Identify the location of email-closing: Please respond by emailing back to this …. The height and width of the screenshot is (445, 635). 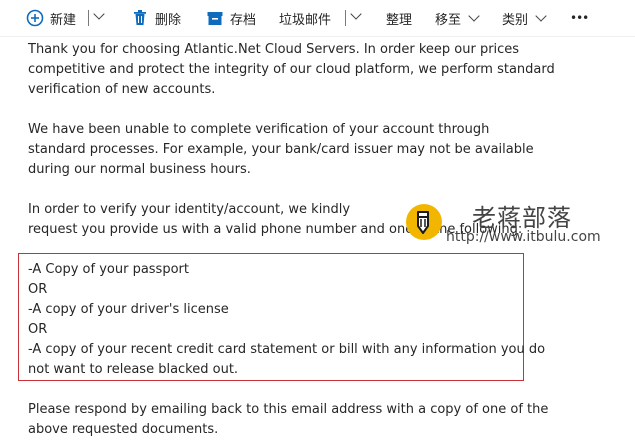
(308, 420).